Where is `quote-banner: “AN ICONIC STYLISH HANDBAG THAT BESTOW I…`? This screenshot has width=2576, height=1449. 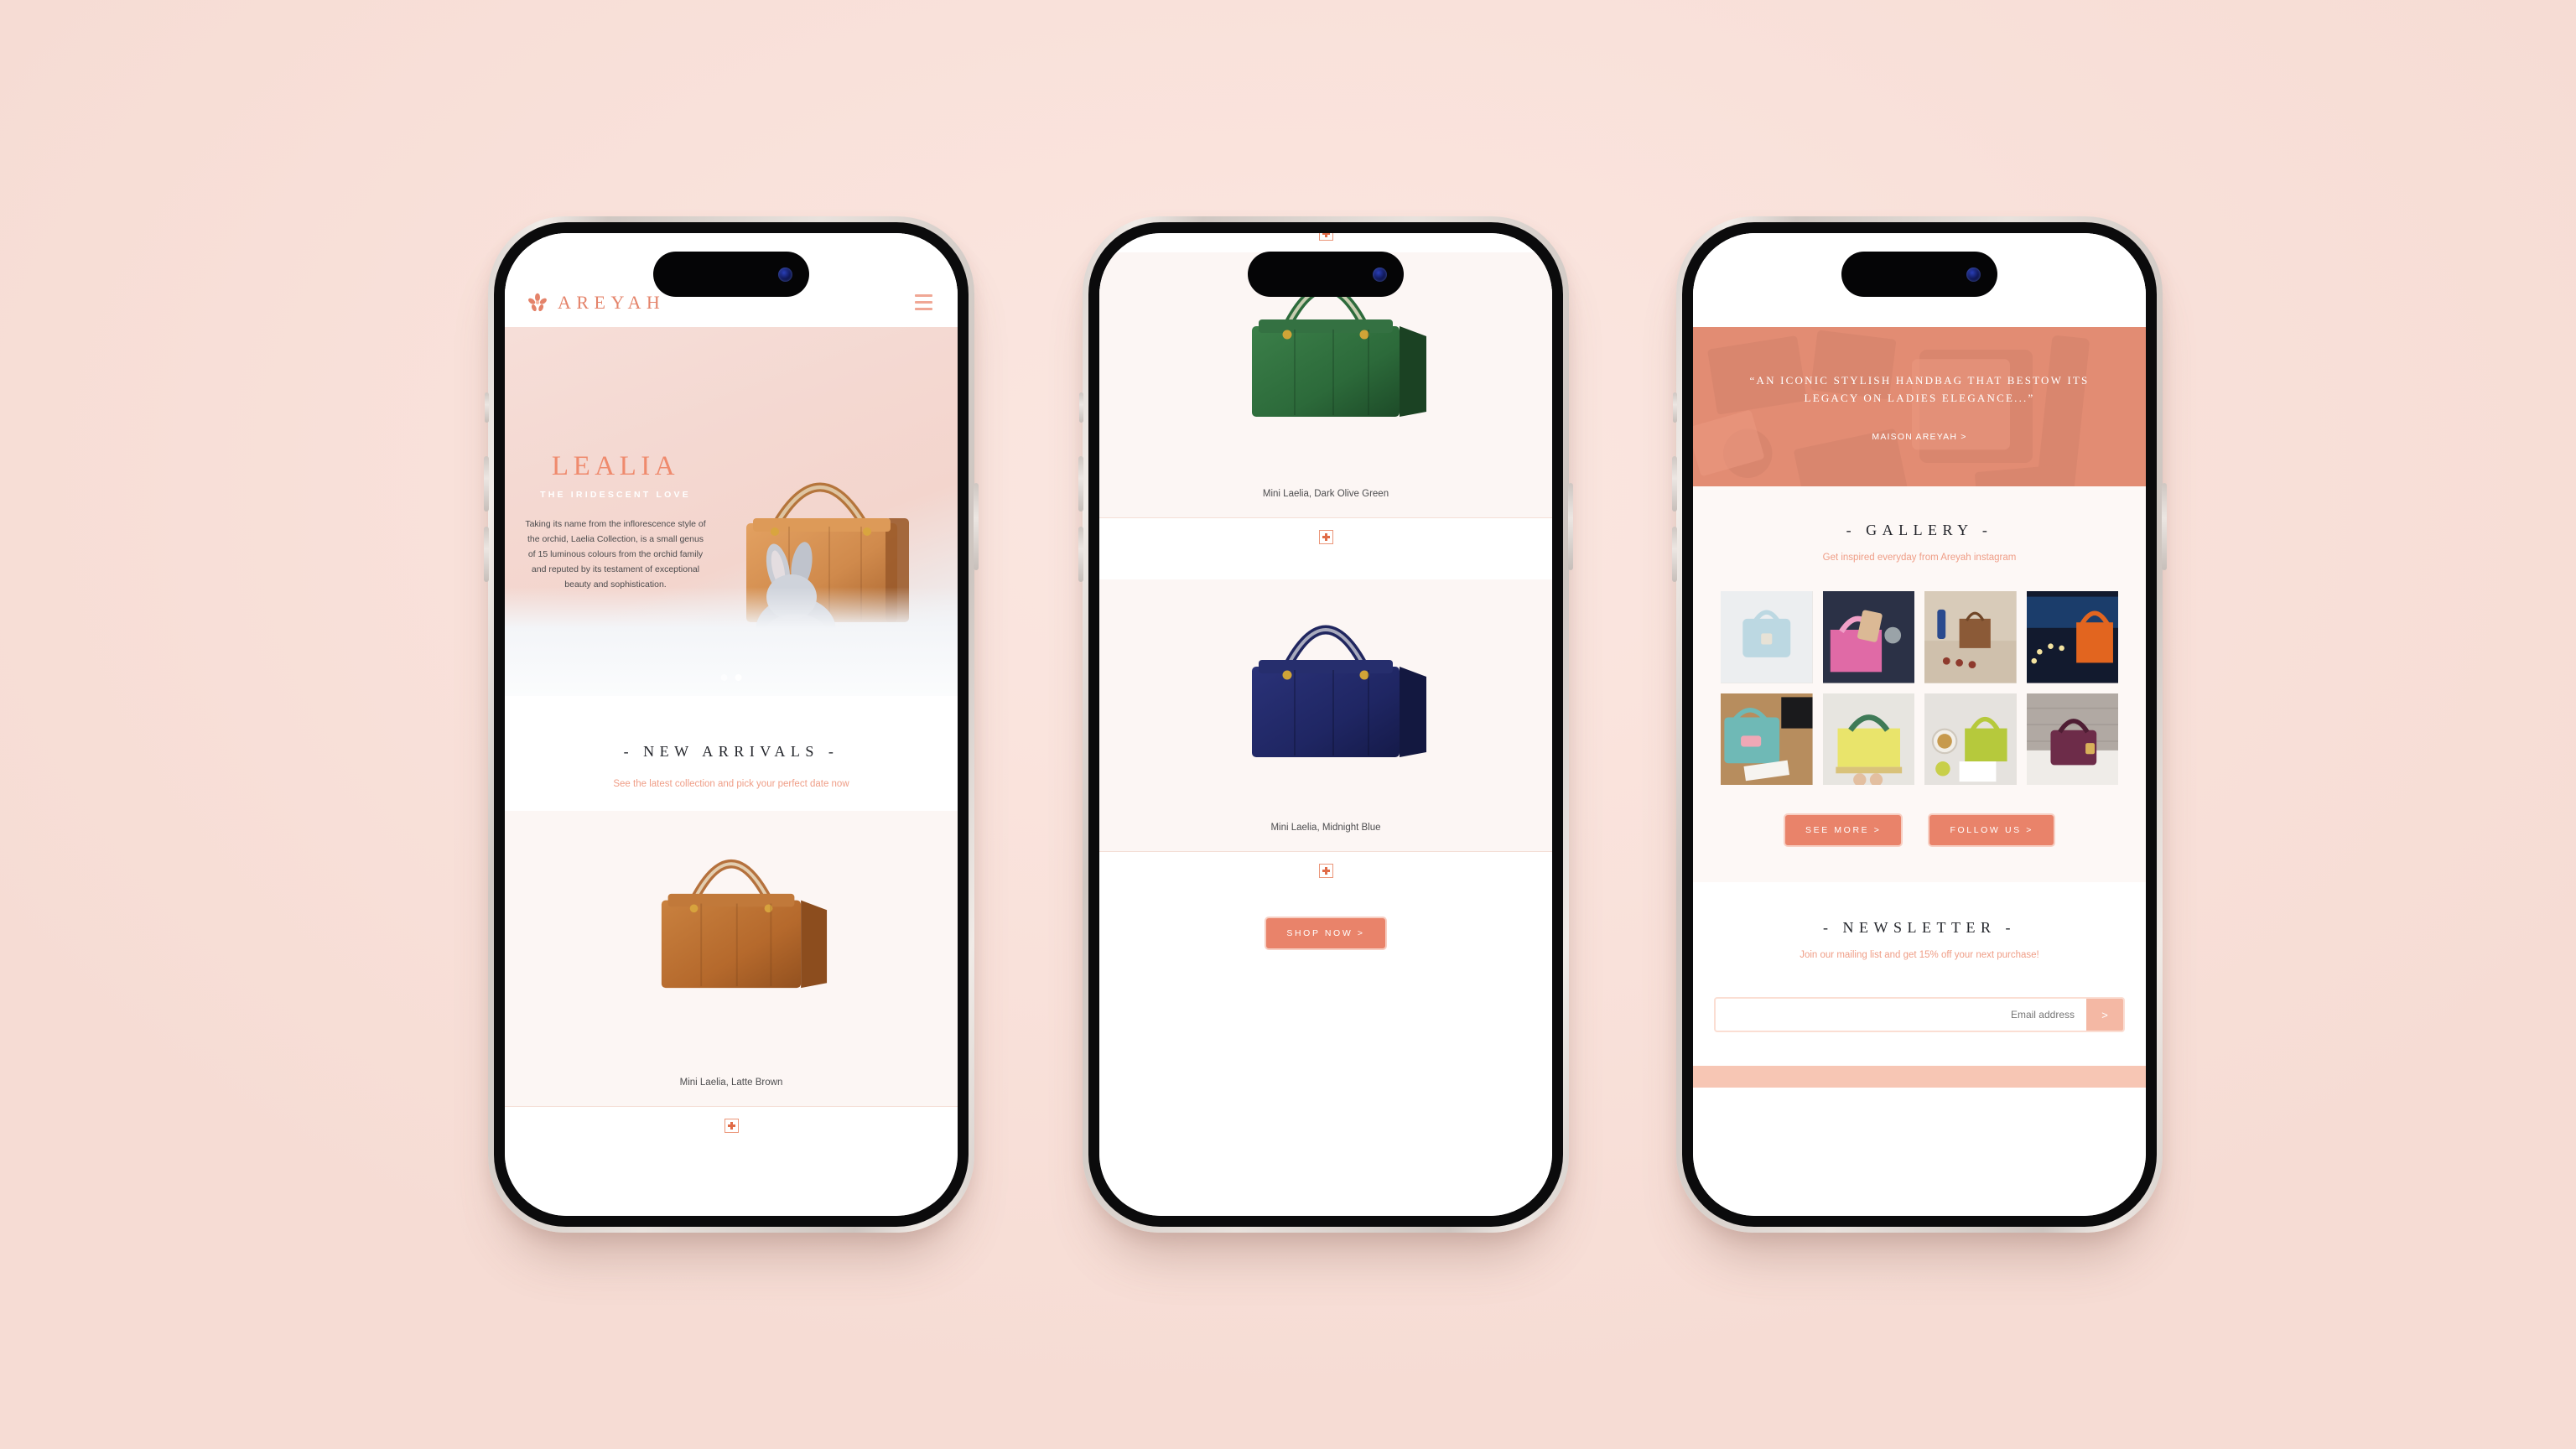
quote-banner: “AN ICONIC STYLISH HANDBAG THAT BESTOW I… is located at coordinates (1919, 406).